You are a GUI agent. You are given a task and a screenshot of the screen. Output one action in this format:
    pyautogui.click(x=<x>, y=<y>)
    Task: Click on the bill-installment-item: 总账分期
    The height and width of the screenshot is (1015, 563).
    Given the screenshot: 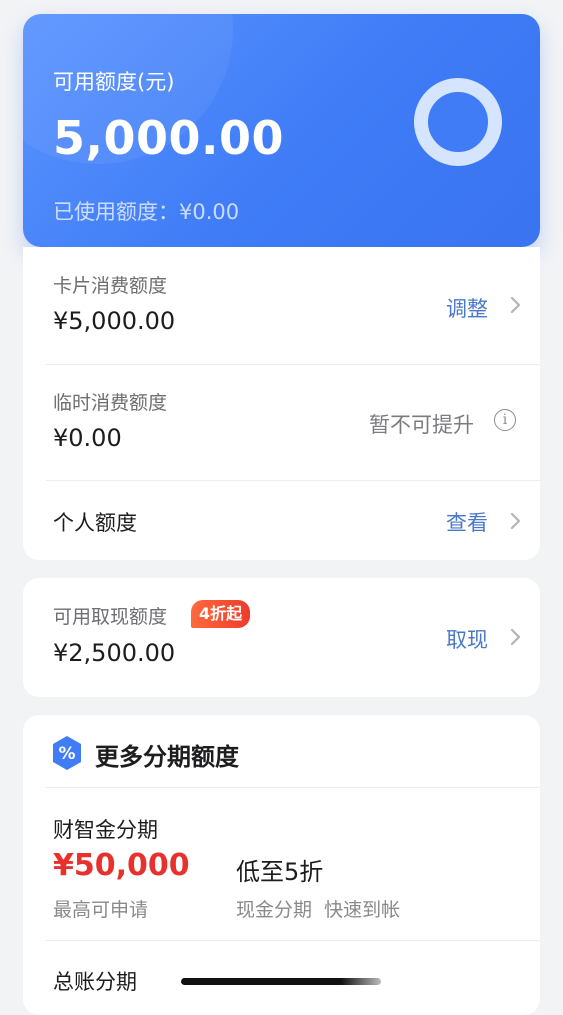 What is the action you would take?
    pyautogui.click(x=95, y=981)
    